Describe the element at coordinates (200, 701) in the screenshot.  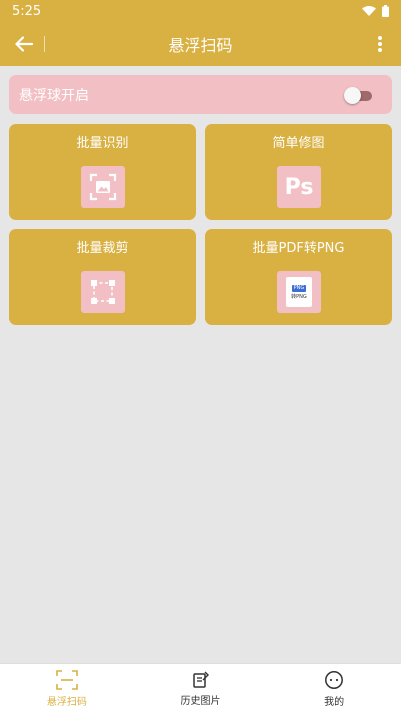
I see `tab-label: 历史图片` at that location.